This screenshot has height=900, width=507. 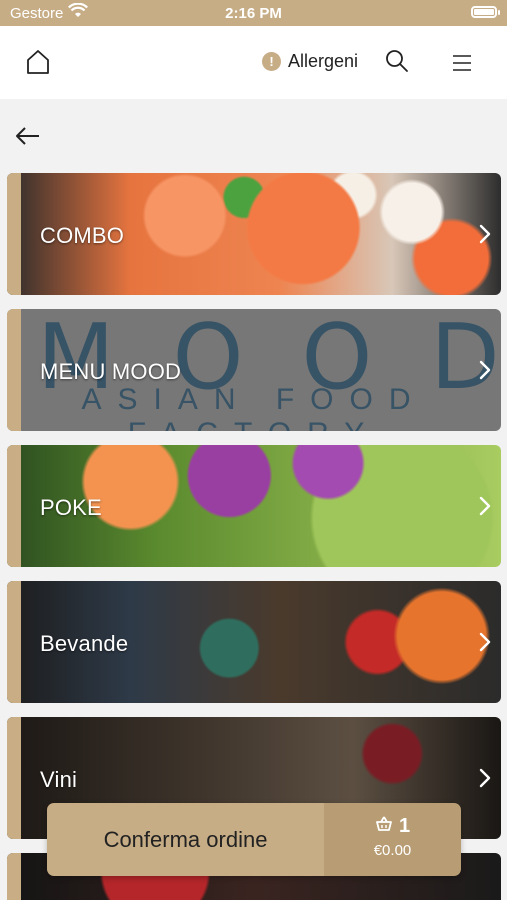 What do you see at coordinates (392, 839) in the screenshot?
I see `cart-summary-button: 1 €0.00` at bounding box center [392, 839].